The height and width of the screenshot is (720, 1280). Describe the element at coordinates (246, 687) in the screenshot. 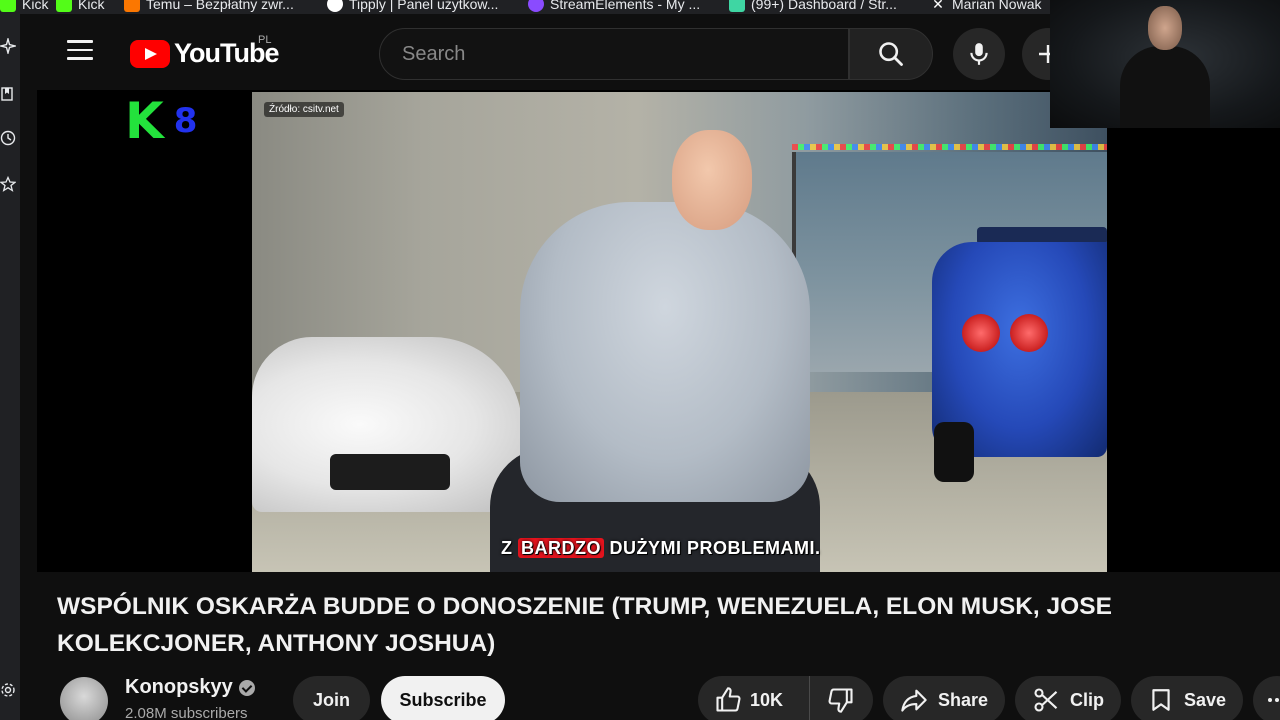

I see `verified-icon` at that location.